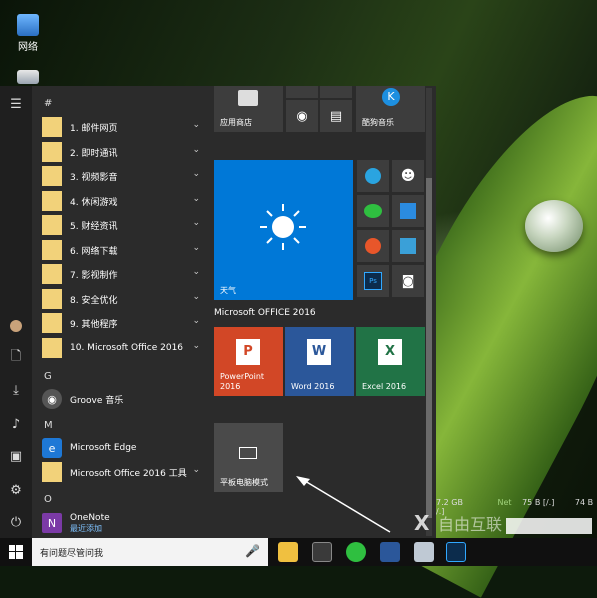 The image size is (597, 598). I want to click on tile-word: W Word 2016, so click(319, 361).